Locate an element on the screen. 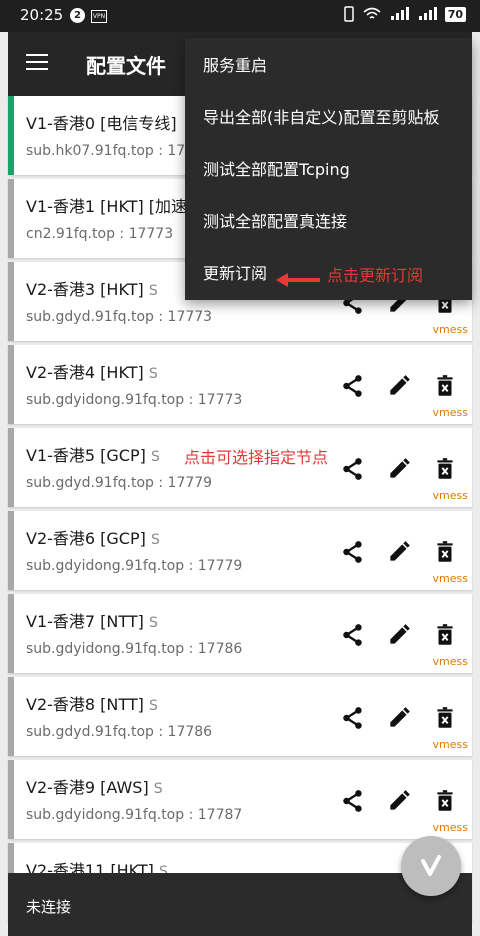 This screenshot has height=936, width=480. server-name: V2-香港6 [GCP] S is located at coordinates (93, 537).